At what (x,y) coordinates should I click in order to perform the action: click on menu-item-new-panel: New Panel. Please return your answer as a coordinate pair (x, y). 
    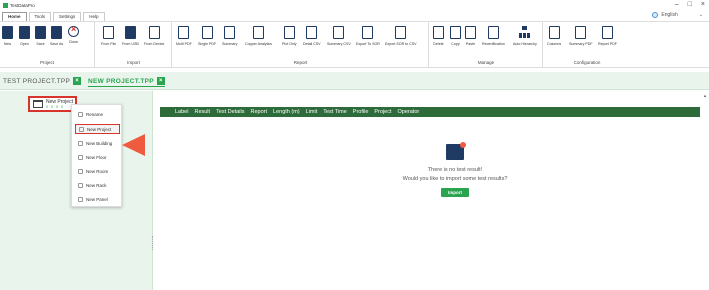
    Looking at the image, I should click on (97, 199).